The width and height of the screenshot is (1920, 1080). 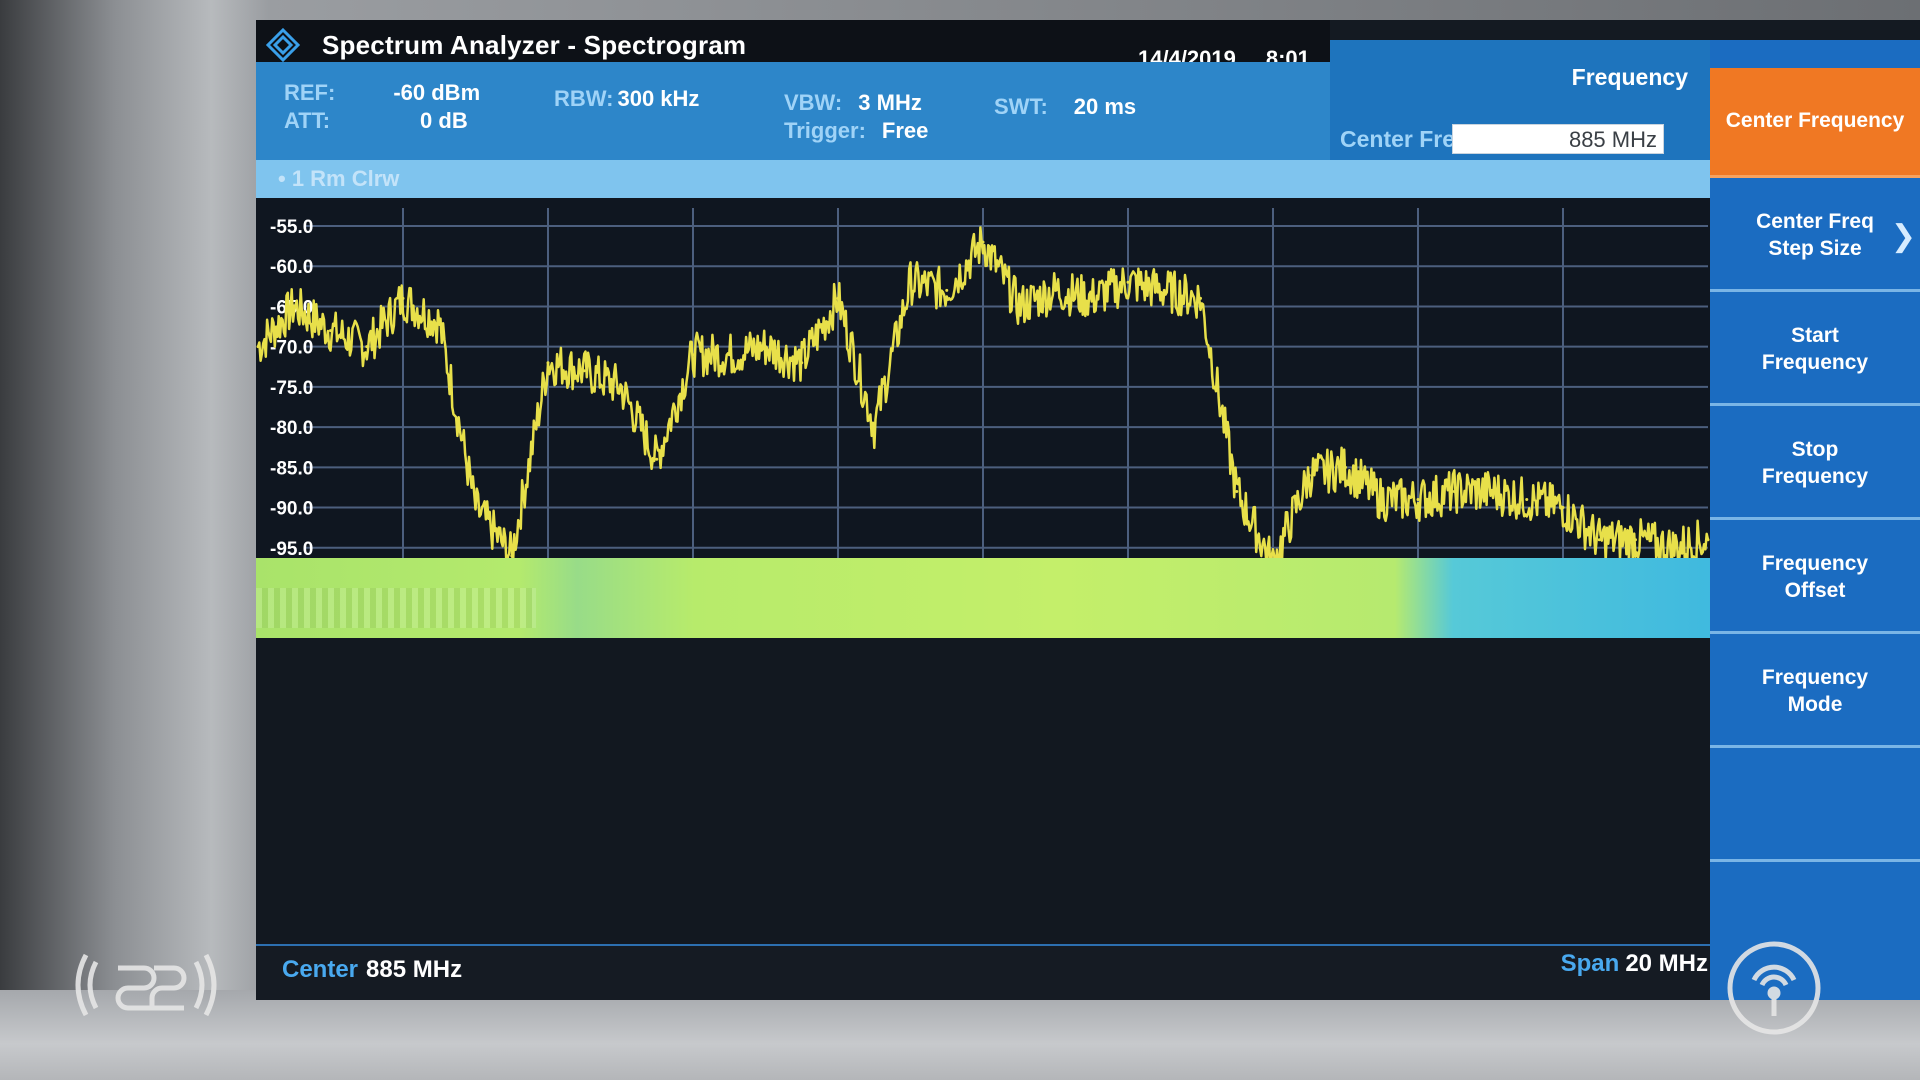 I want to click on softkey-start-frequency: Start Frequency, so click(x=1815, y=351).